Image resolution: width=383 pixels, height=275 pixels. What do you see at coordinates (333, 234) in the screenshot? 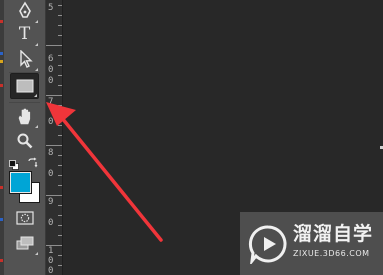
I see `watermark-title: 溜溜自学` at bounding box center [333, 234].